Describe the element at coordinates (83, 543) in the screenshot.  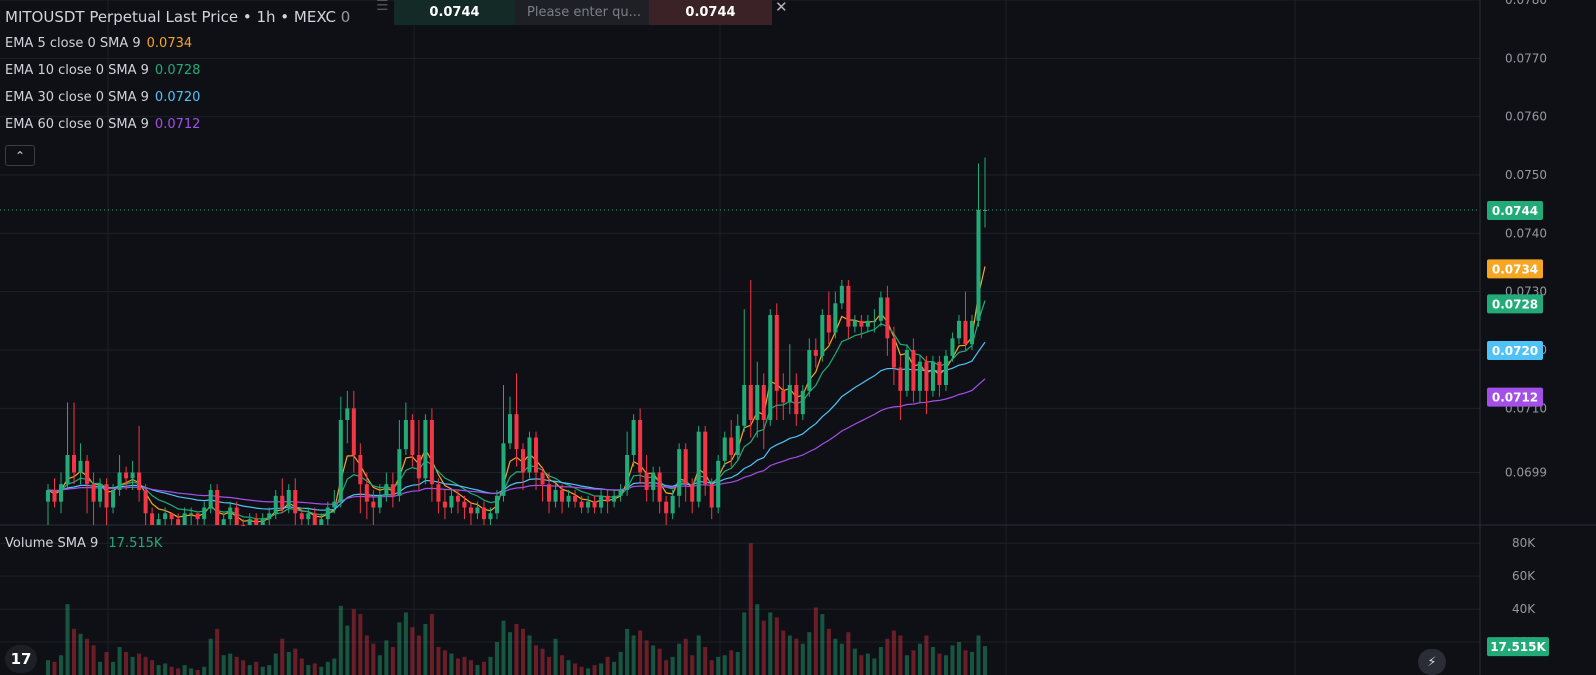
I see `volume-legend: Volume SMA 9 17.515K` at that location.